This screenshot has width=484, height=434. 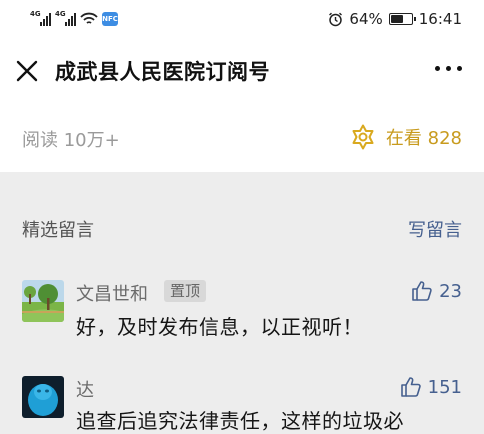 What do you see at coordinates (402, 19) in the screenshot?
I see `battery-icon` at bounding box center [402, 19].